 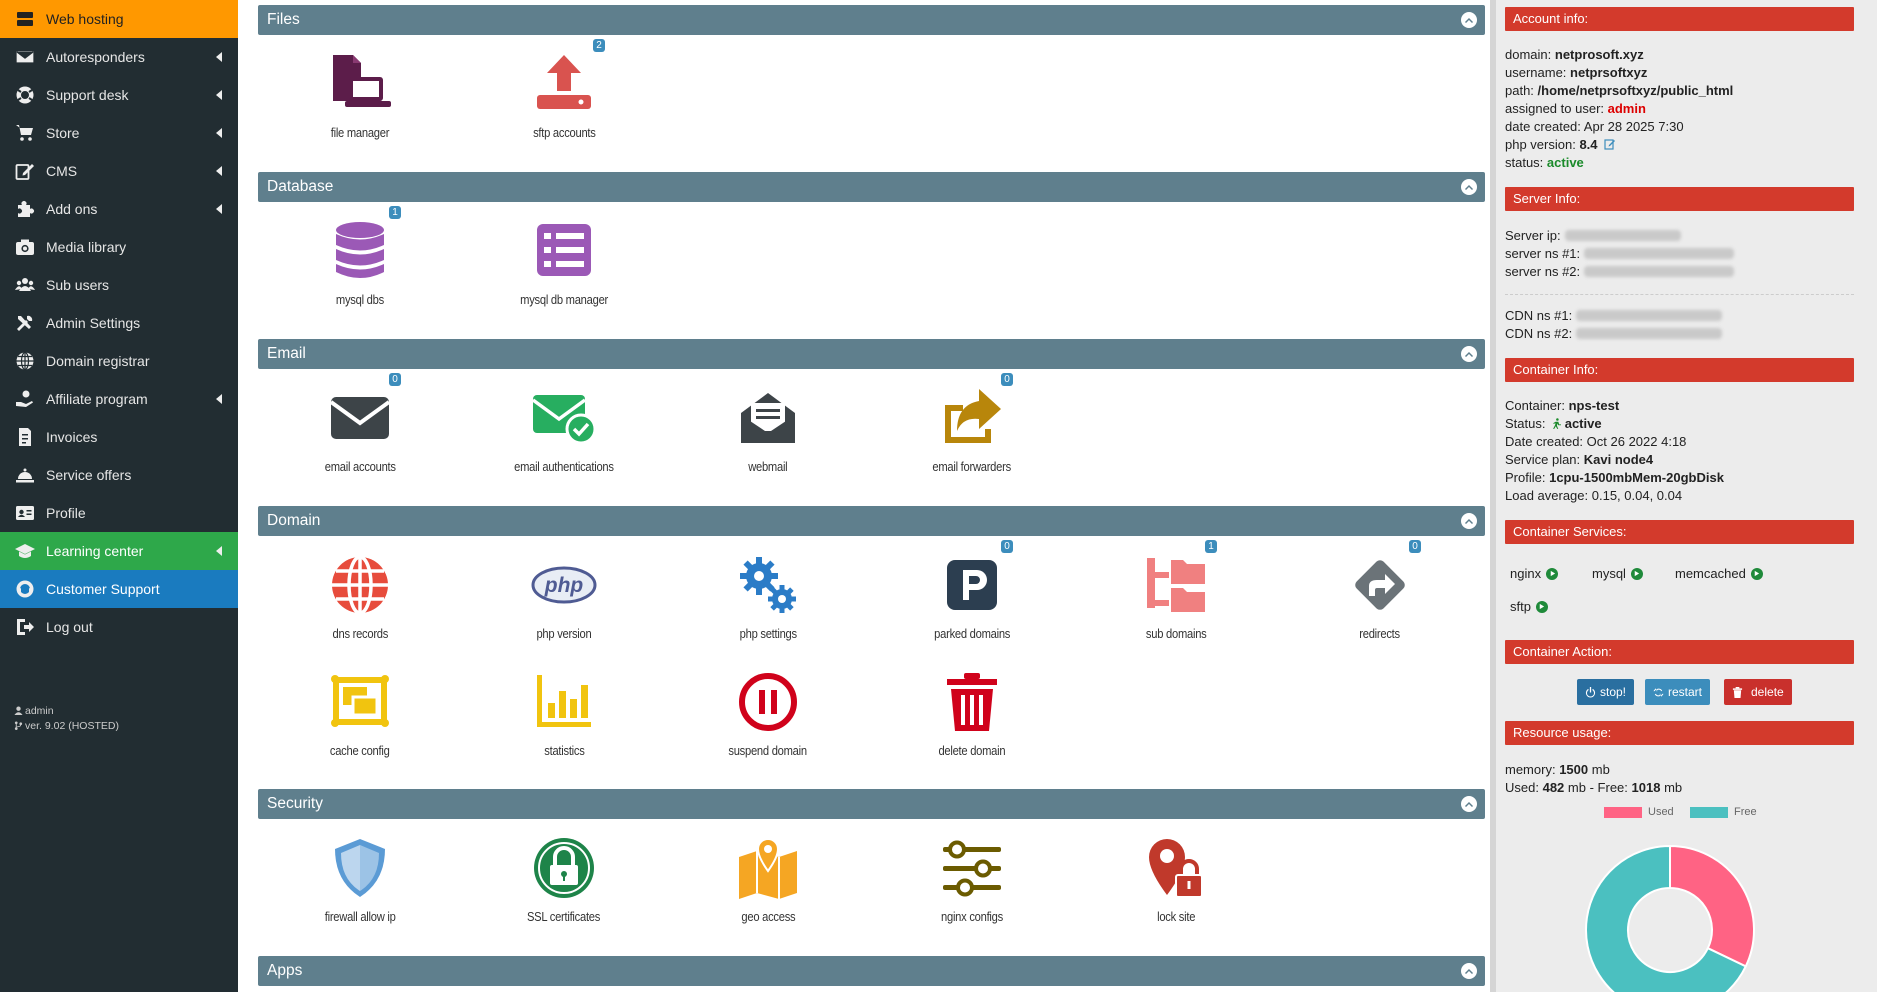 I want to click on sidebar-item-label: Web hosting, so click(x=85, y=19).